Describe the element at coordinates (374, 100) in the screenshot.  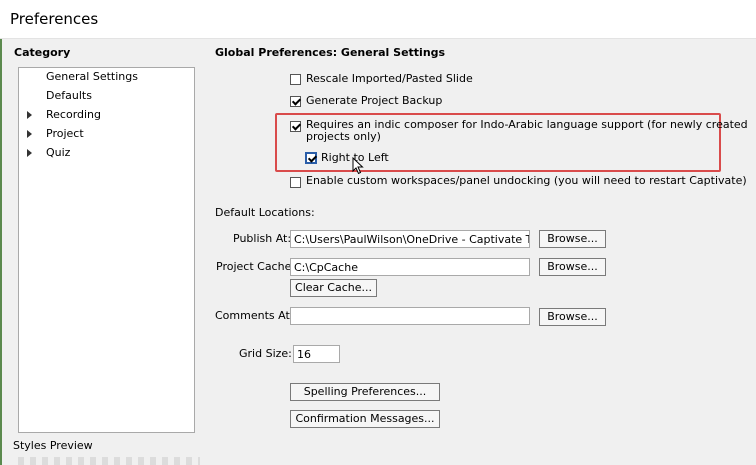
I see `generate-backup-label: Generate Project Backup` at that location.